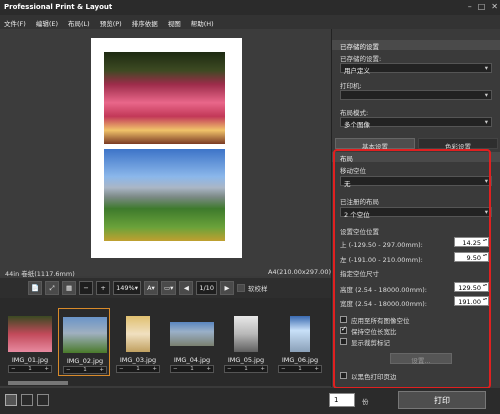  Describe the element at coordinates (30, 360) in the screenshot. I see `thumbnail-name: IMG_01.jpg` at that location.